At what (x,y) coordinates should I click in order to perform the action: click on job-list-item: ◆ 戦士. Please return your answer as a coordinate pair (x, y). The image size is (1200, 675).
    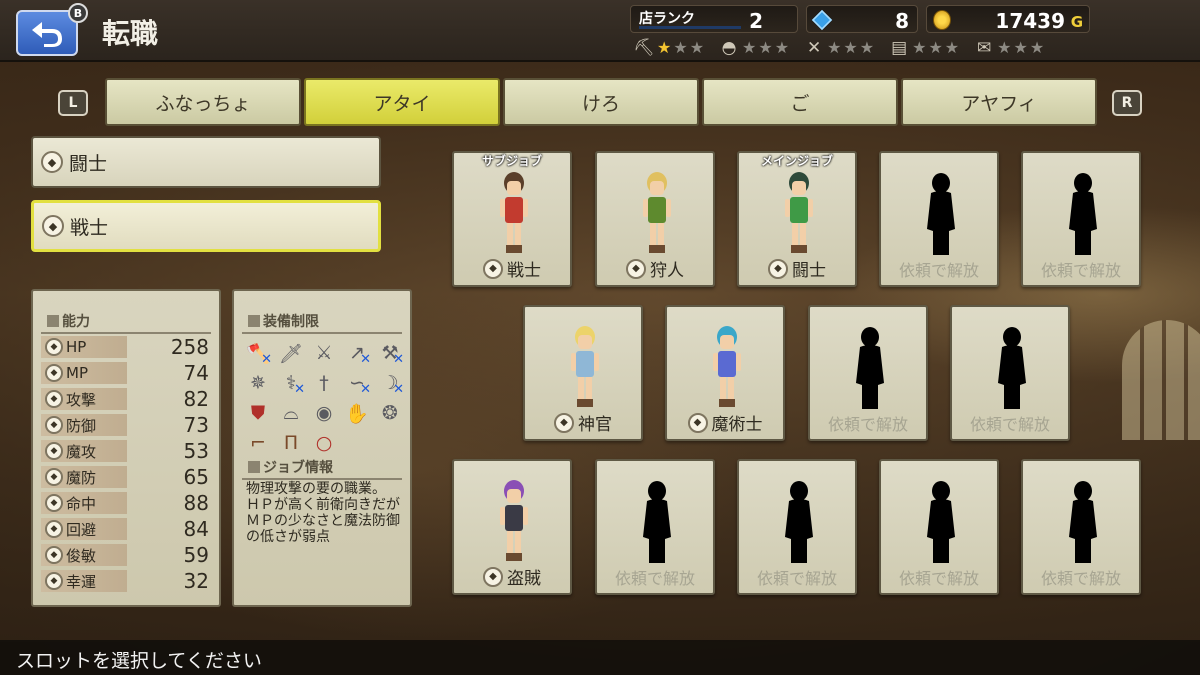
    Looking at the image, I should click on (206, 226).